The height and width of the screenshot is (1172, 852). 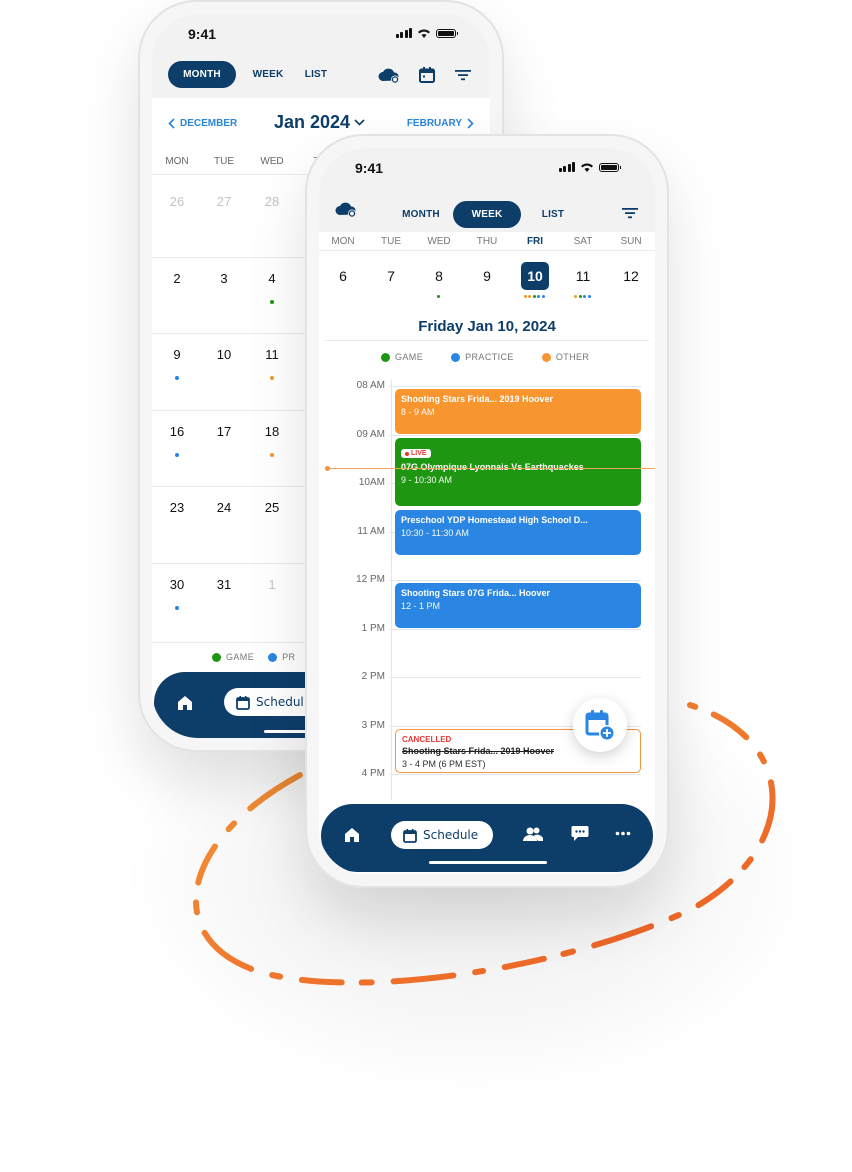 What do you see at coordinates (631, 241) in the screenshot?
I see `weekday-header: SUN` at bounding box center [631, 241].